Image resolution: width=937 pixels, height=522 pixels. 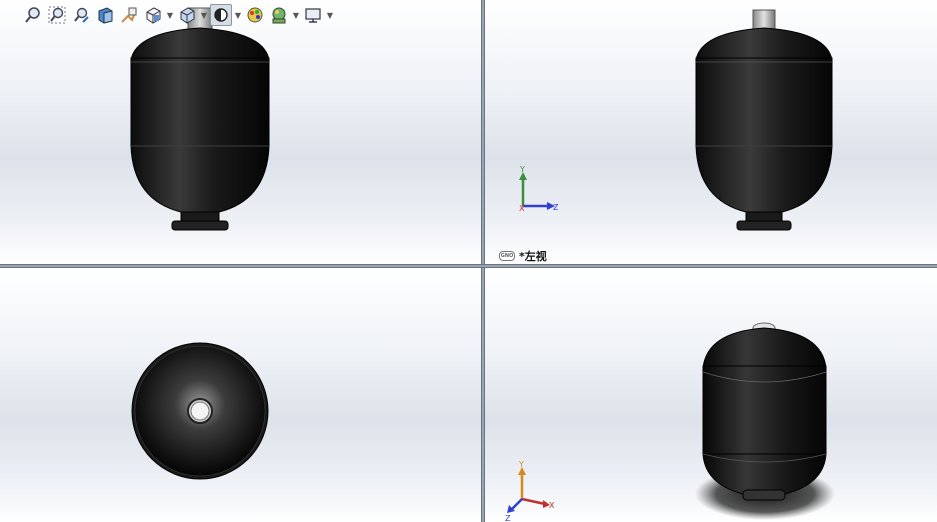 I want to click on edit-appearance-button, so click(x=255, y=15).